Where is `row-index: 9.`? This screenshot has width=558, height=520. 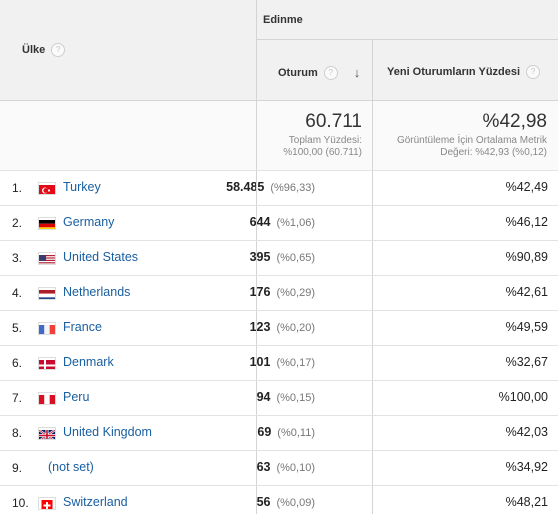
row-index: 9. is located at coordinates (17, 468).